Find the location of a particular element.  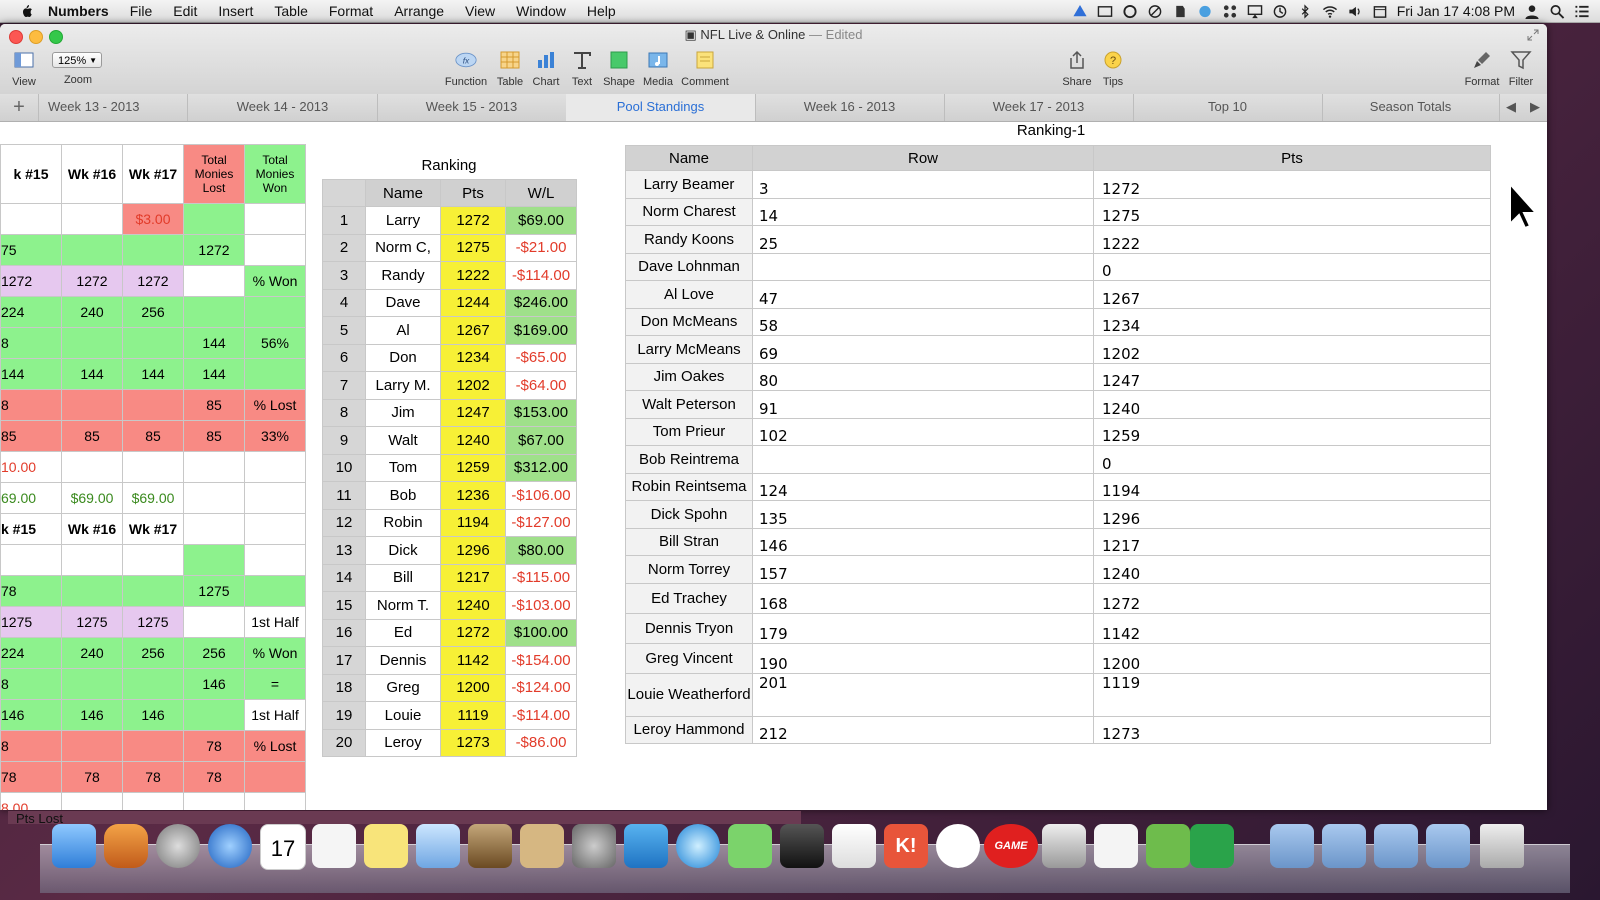

ranking-name: Walt is located at coordinates (403, 440).